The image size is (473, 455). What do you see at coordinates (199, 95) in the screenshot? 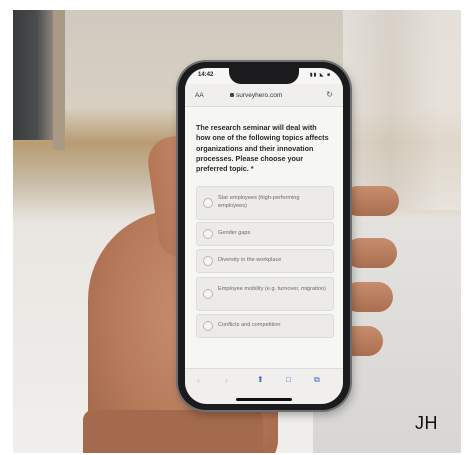
I see `reader-settings-button: AA` at bounding box center [199, 95].